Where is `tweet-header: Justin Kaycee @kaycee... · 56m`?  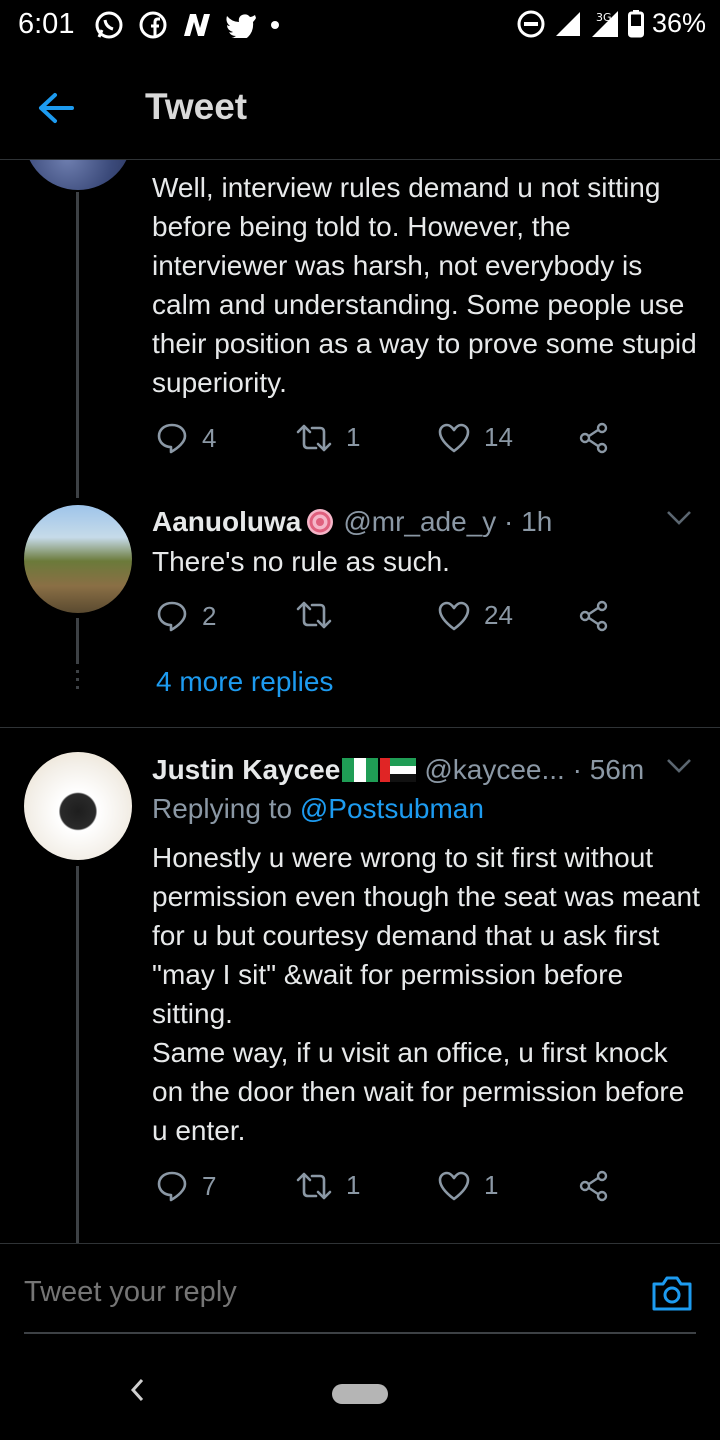
tweet-header: Justin Kaycee @kaycee... · 56m is located at coordinates (398, 770).